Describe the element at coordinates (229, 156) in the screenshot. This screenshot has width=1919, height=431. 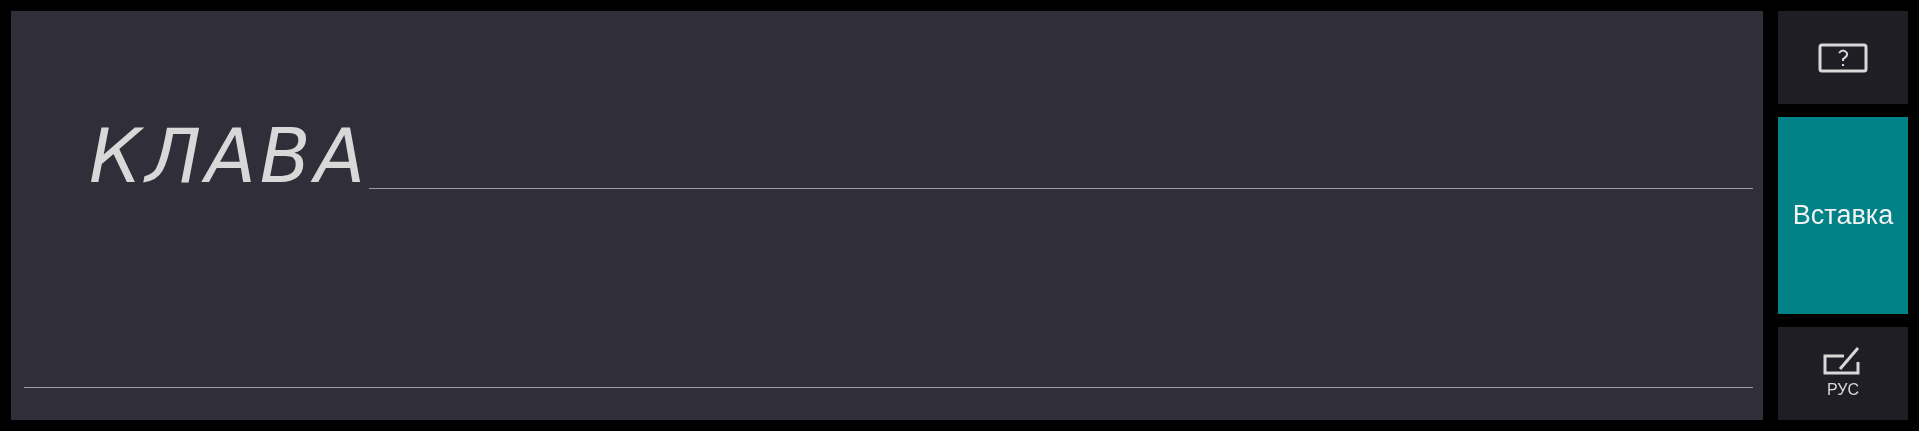
I see `handwritten-ink: КЛАВА` at that location.